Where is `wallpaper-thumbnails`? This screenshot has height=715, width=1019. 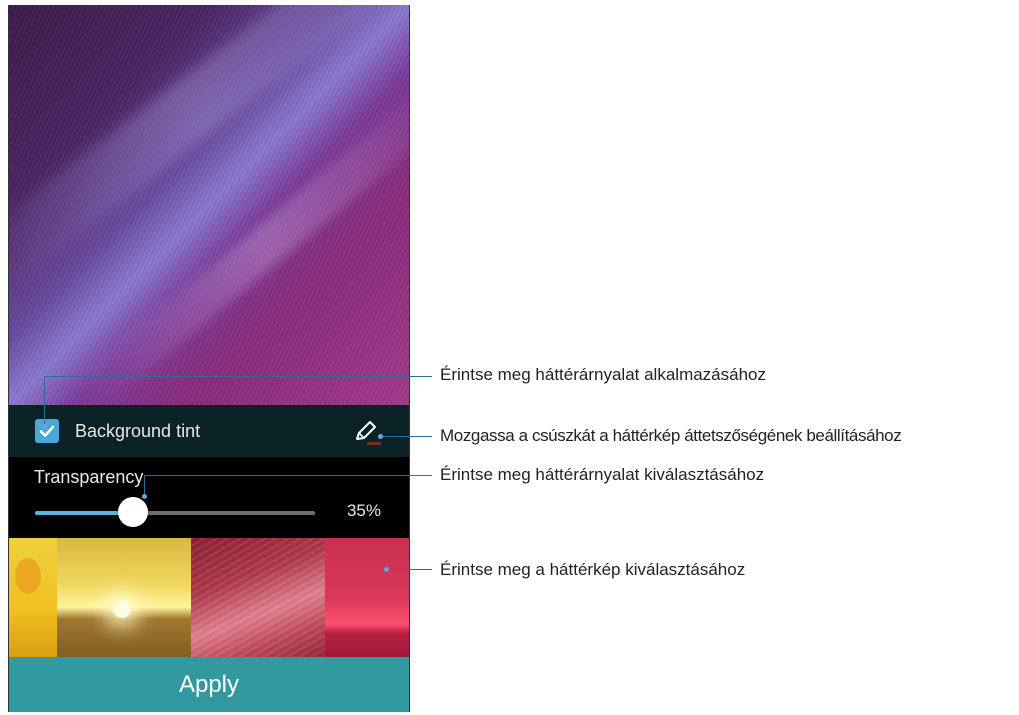
wallpaper-thumbnails is located at coordinates (209, 597).